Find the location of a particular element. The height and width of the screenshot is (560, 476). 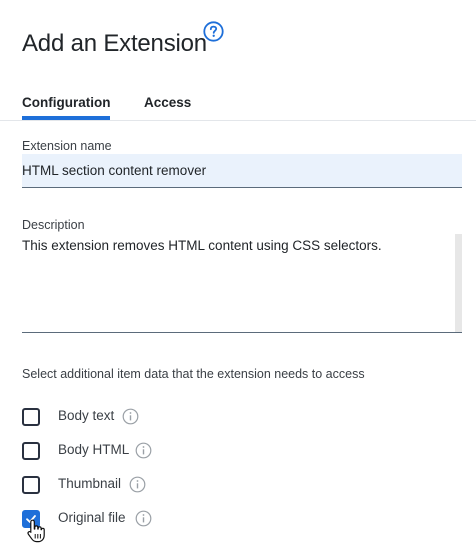

tab-bar: Configuration Access is located at coordinates (238, 107).